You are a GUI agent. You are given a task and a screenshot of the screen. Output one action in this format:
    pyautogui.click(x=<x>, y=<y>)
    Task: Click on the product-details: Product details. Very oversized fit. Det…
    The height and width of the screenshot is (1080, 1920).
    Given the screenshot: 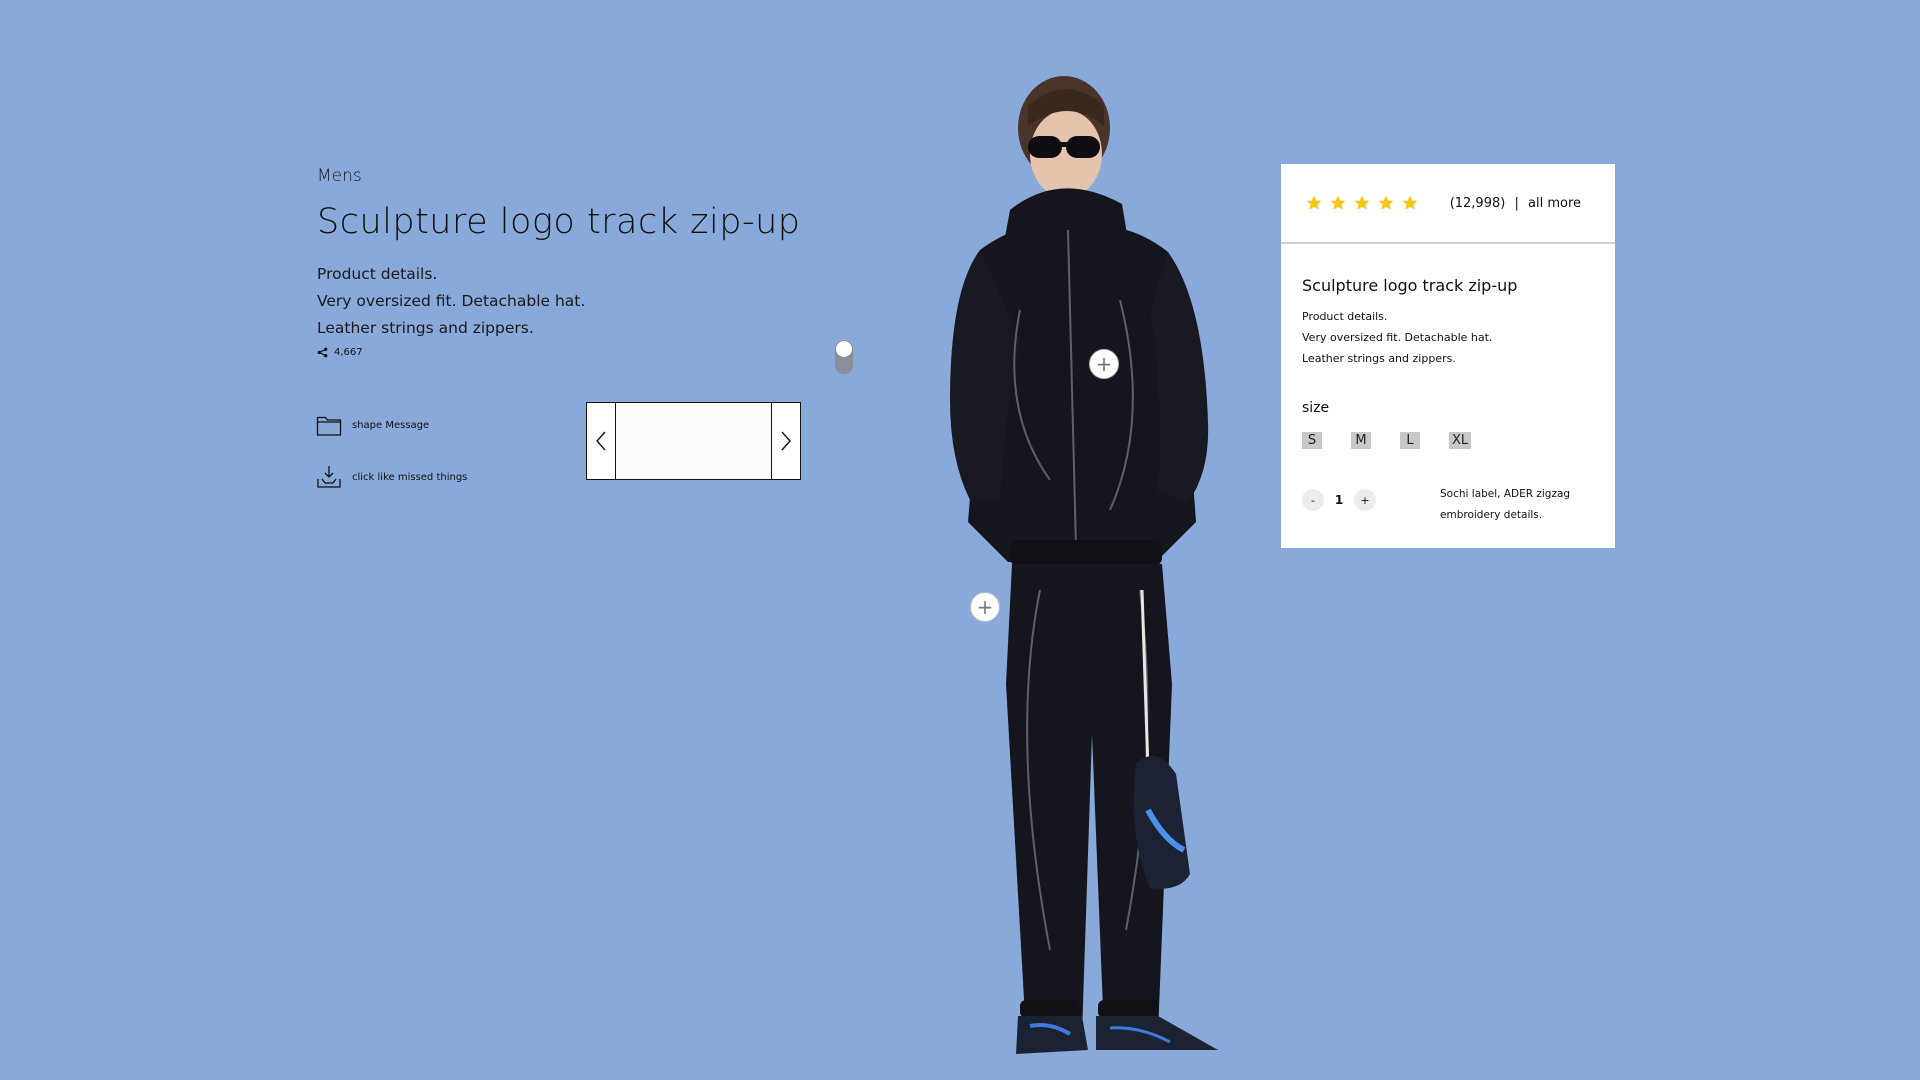 What is the action you would take?
    pyautogui.click(x=567, y=301)
    